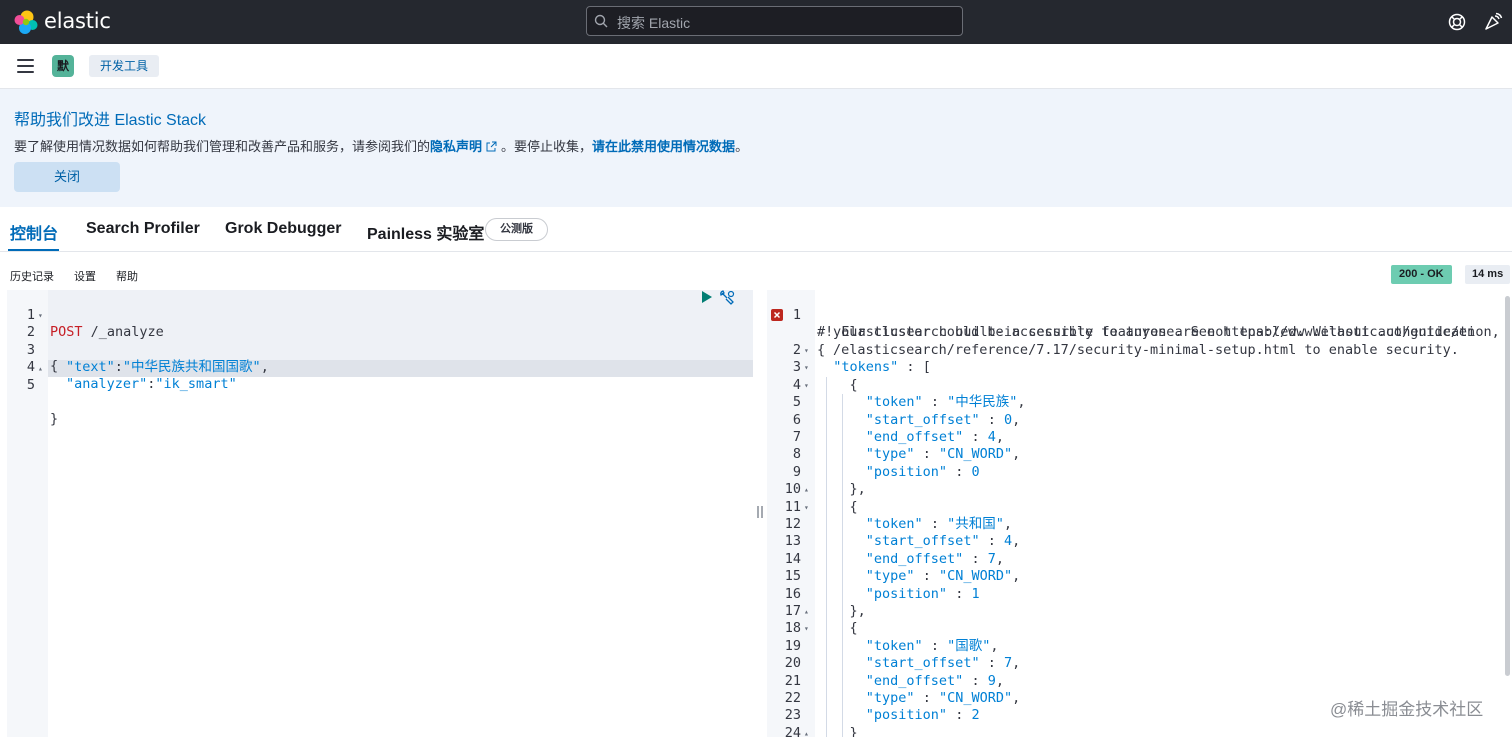 This screenshot has width=1512, height=737. Describe the element at coordinates (123, 332) in the screenshot. I see `request-path: /_analyze` at that location.